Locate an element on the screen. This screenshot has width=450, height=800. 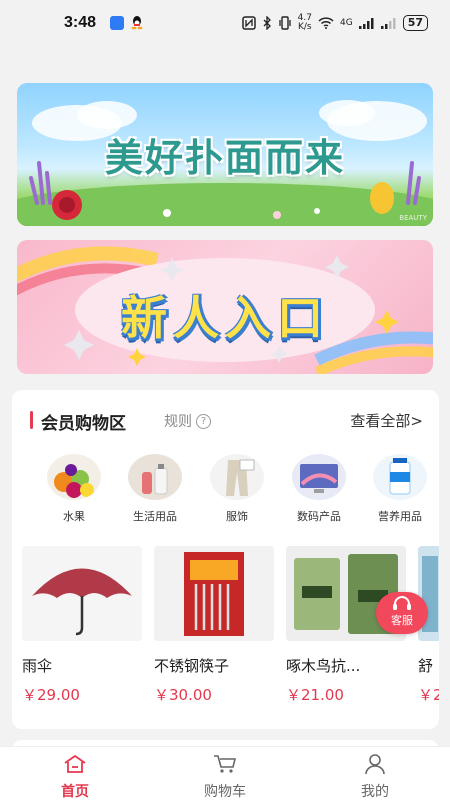
app-notification-icon is located at coordinates (117, 23).